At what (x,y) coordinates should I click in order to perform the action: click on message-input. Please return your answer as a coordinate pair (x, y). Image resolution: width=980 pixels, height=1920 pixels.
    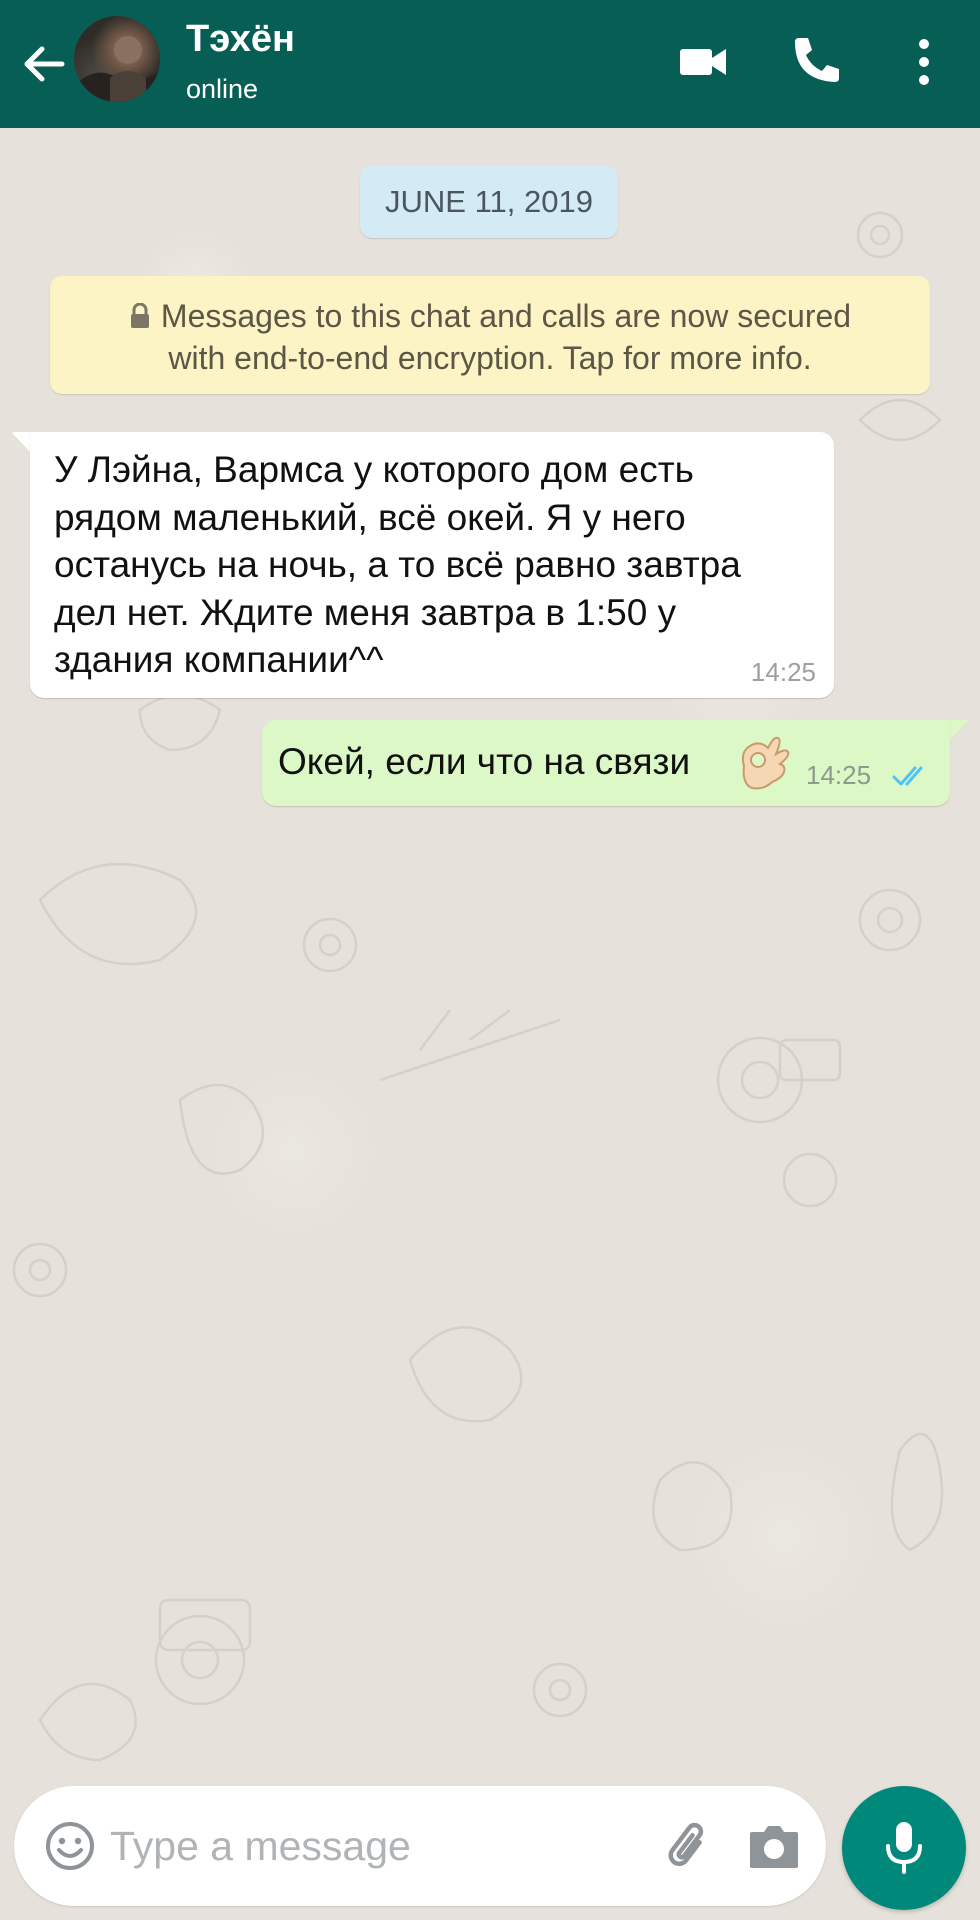
    Looking at the image, I should click on (375, 1846).